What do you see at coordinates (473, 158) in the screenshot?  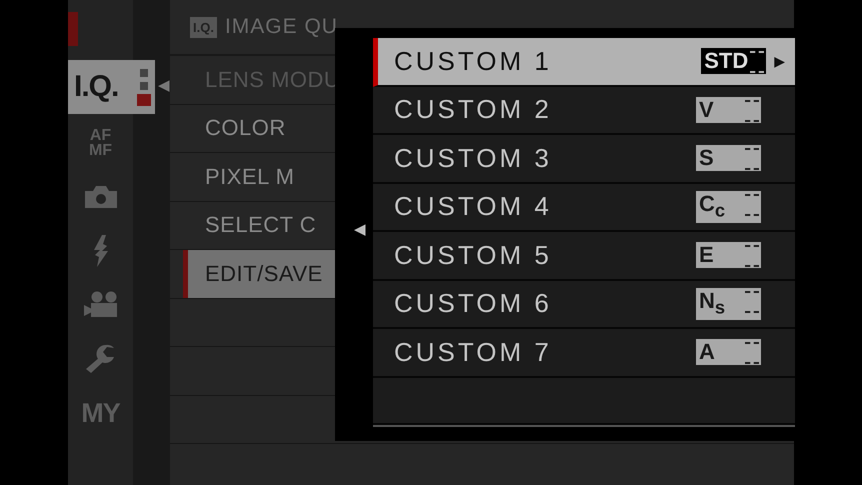 I see `item-label: CUSTOM 3` at bounding box center [473, 158].